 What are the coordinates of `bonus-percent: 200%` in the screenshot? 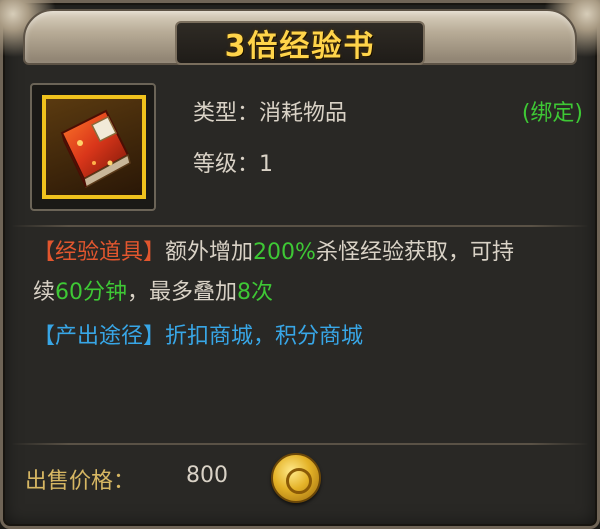 It's located at (284, 252).